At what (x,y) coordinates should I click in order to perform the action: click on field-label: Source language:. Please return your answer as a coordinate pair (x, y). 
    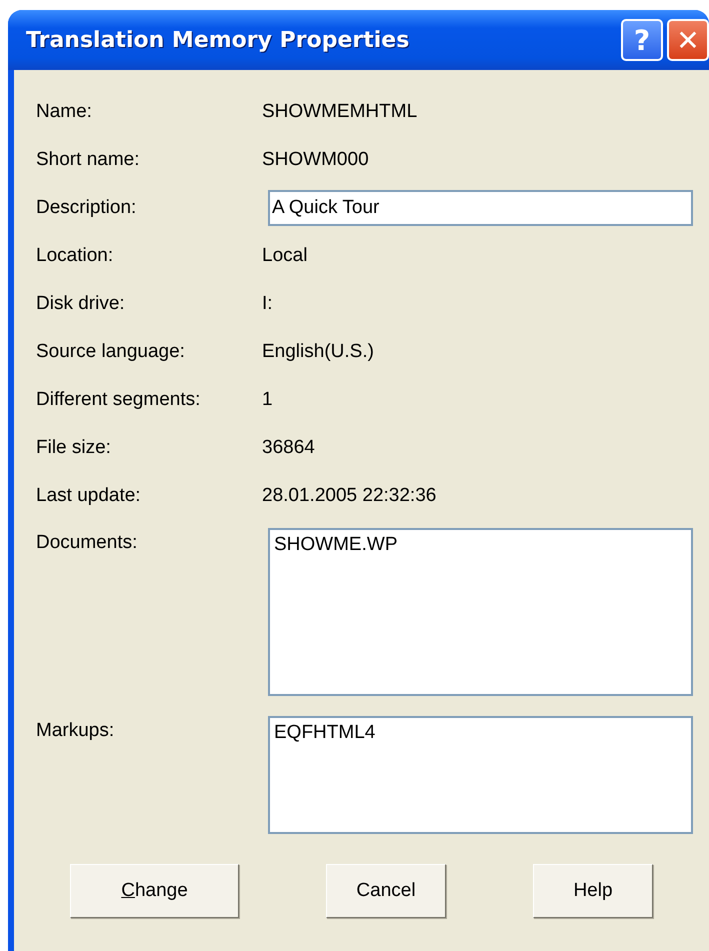
    Looking at the image, I should click on (111, 352).